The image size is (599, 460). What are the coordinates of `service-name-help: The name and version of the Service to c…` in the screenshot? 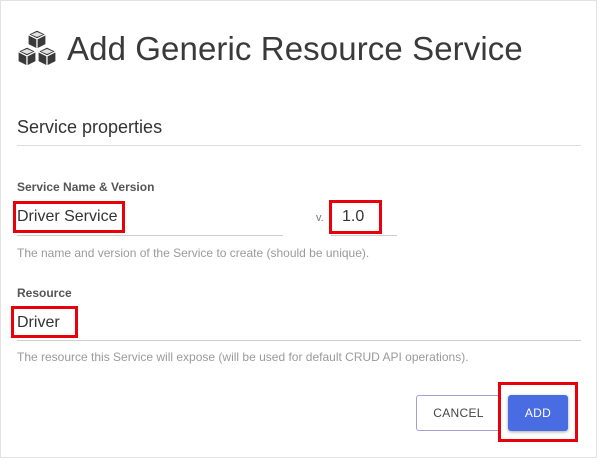 It's located at (193, 253).